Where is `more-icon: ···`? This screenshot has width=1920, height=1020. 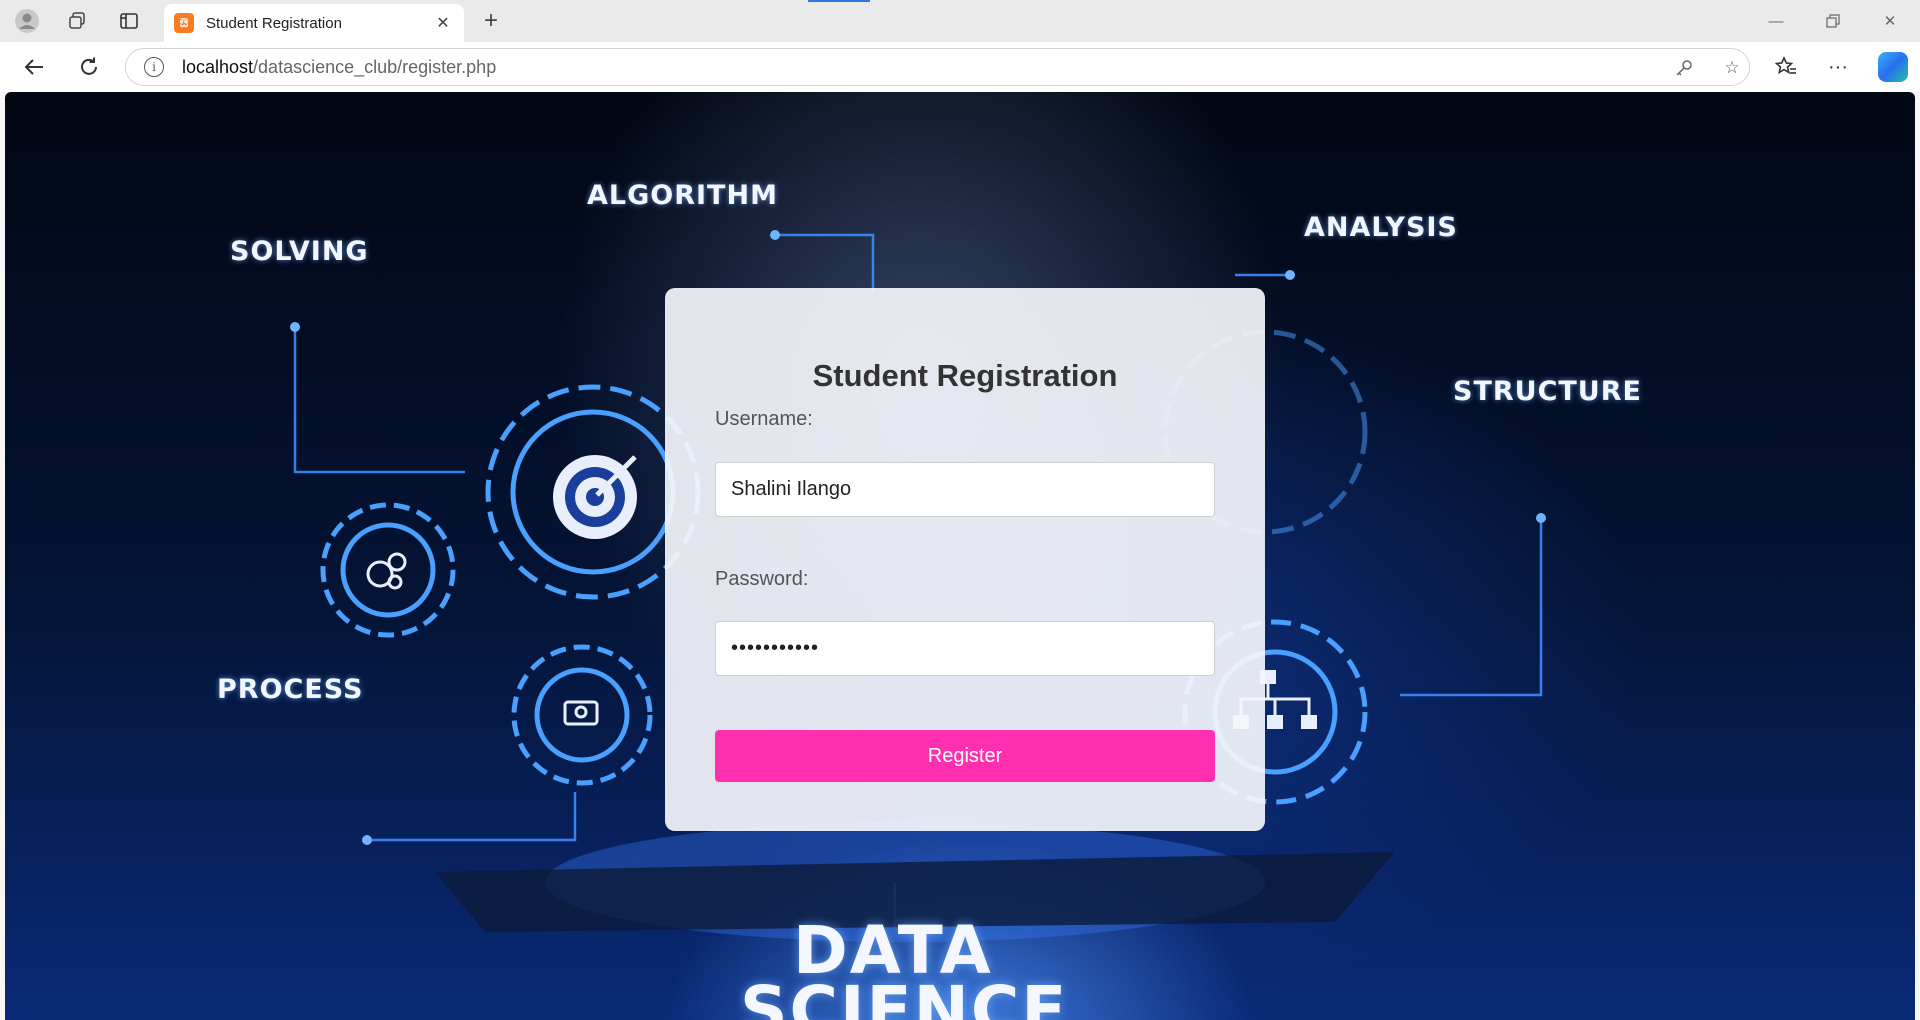 more-icon: ··· is located at coordinates (1838, 67).